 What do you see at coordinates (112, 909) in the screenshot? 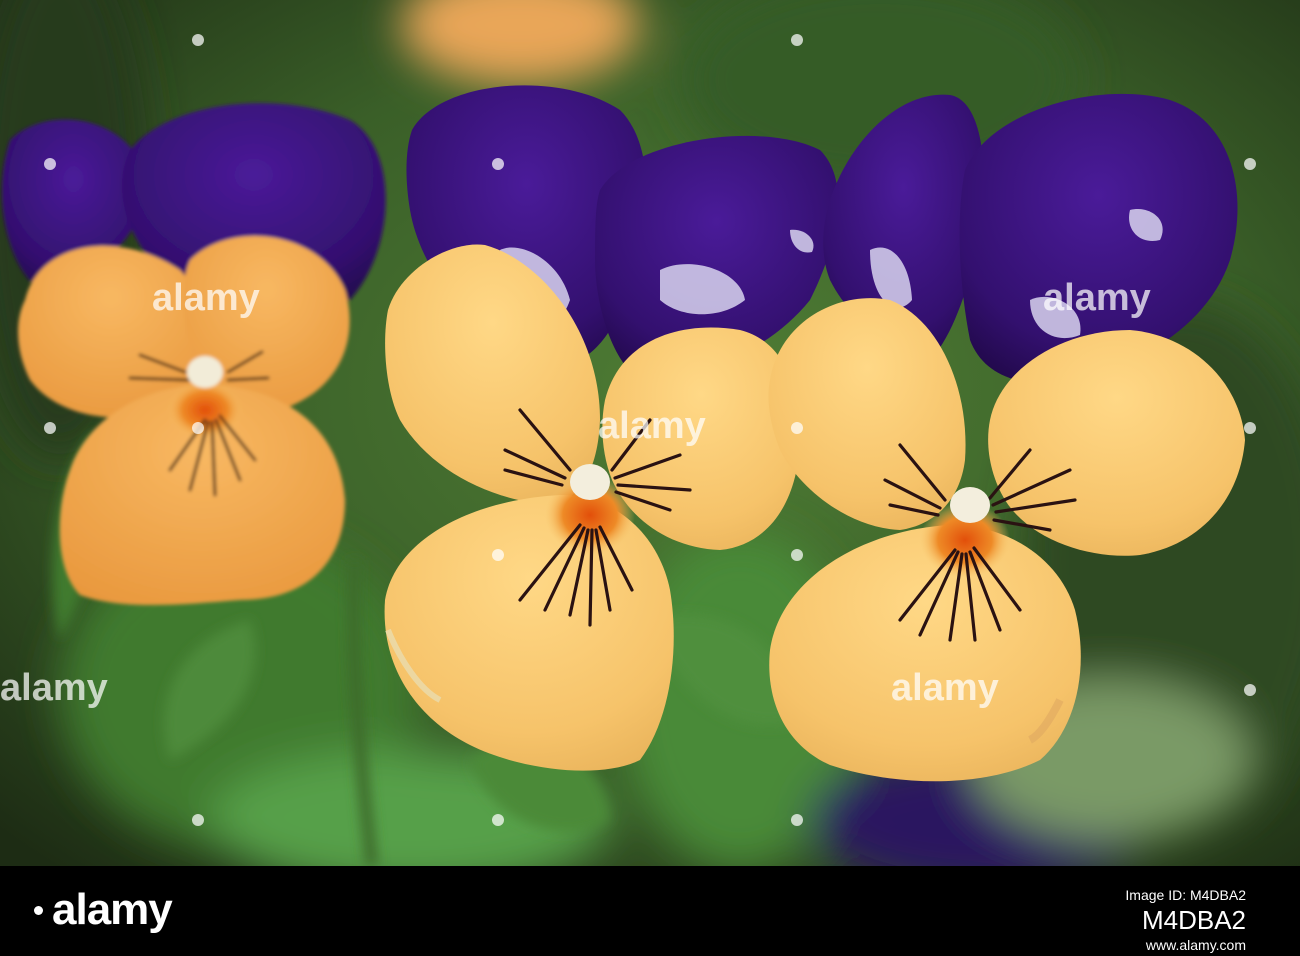
I see `footer-logo: alamy` at bounding box center [112, 909].